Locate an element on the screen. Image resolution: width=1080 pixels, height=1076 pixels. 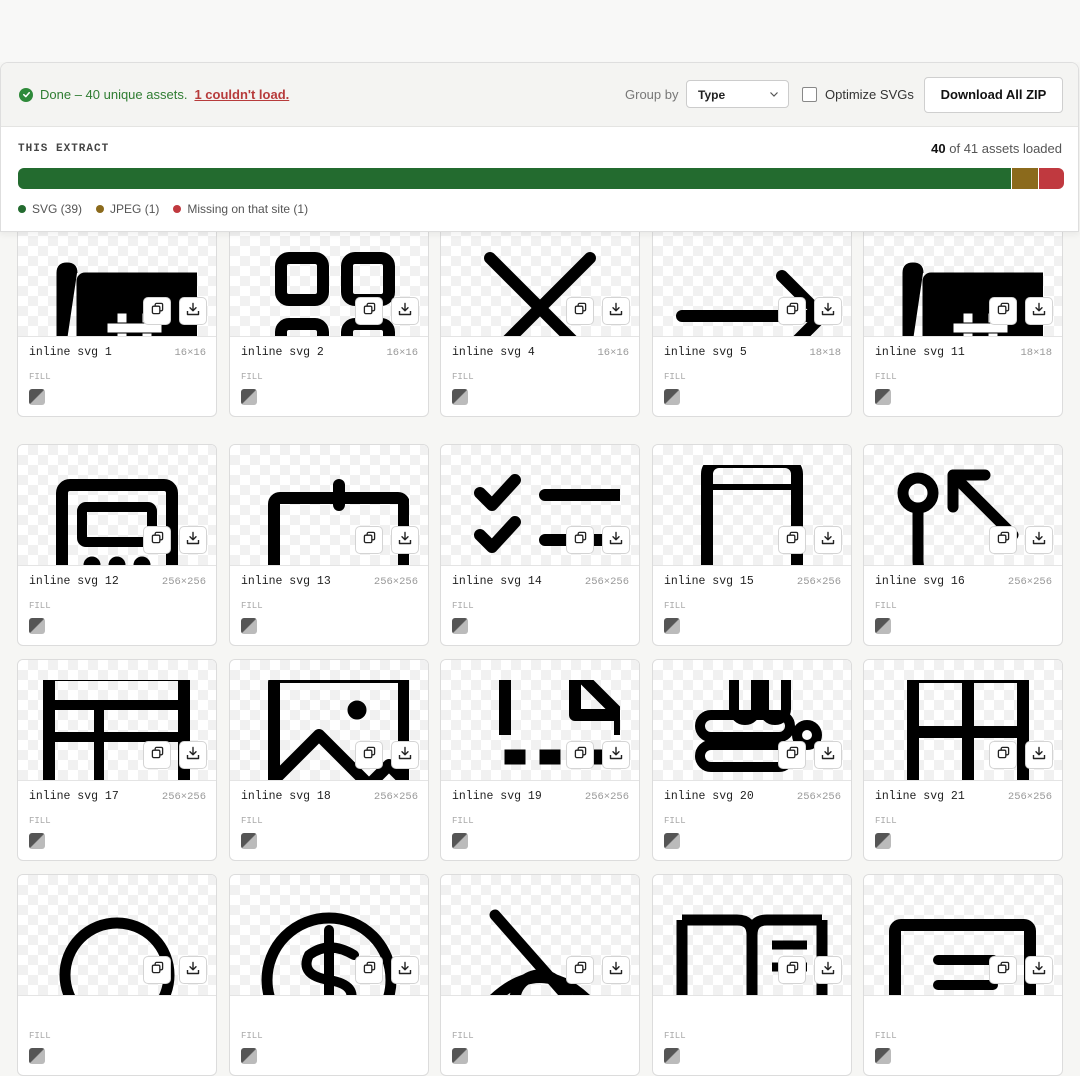
asset-card: inline svg 14 256×256 FILL is located at coordinates (540, 545).